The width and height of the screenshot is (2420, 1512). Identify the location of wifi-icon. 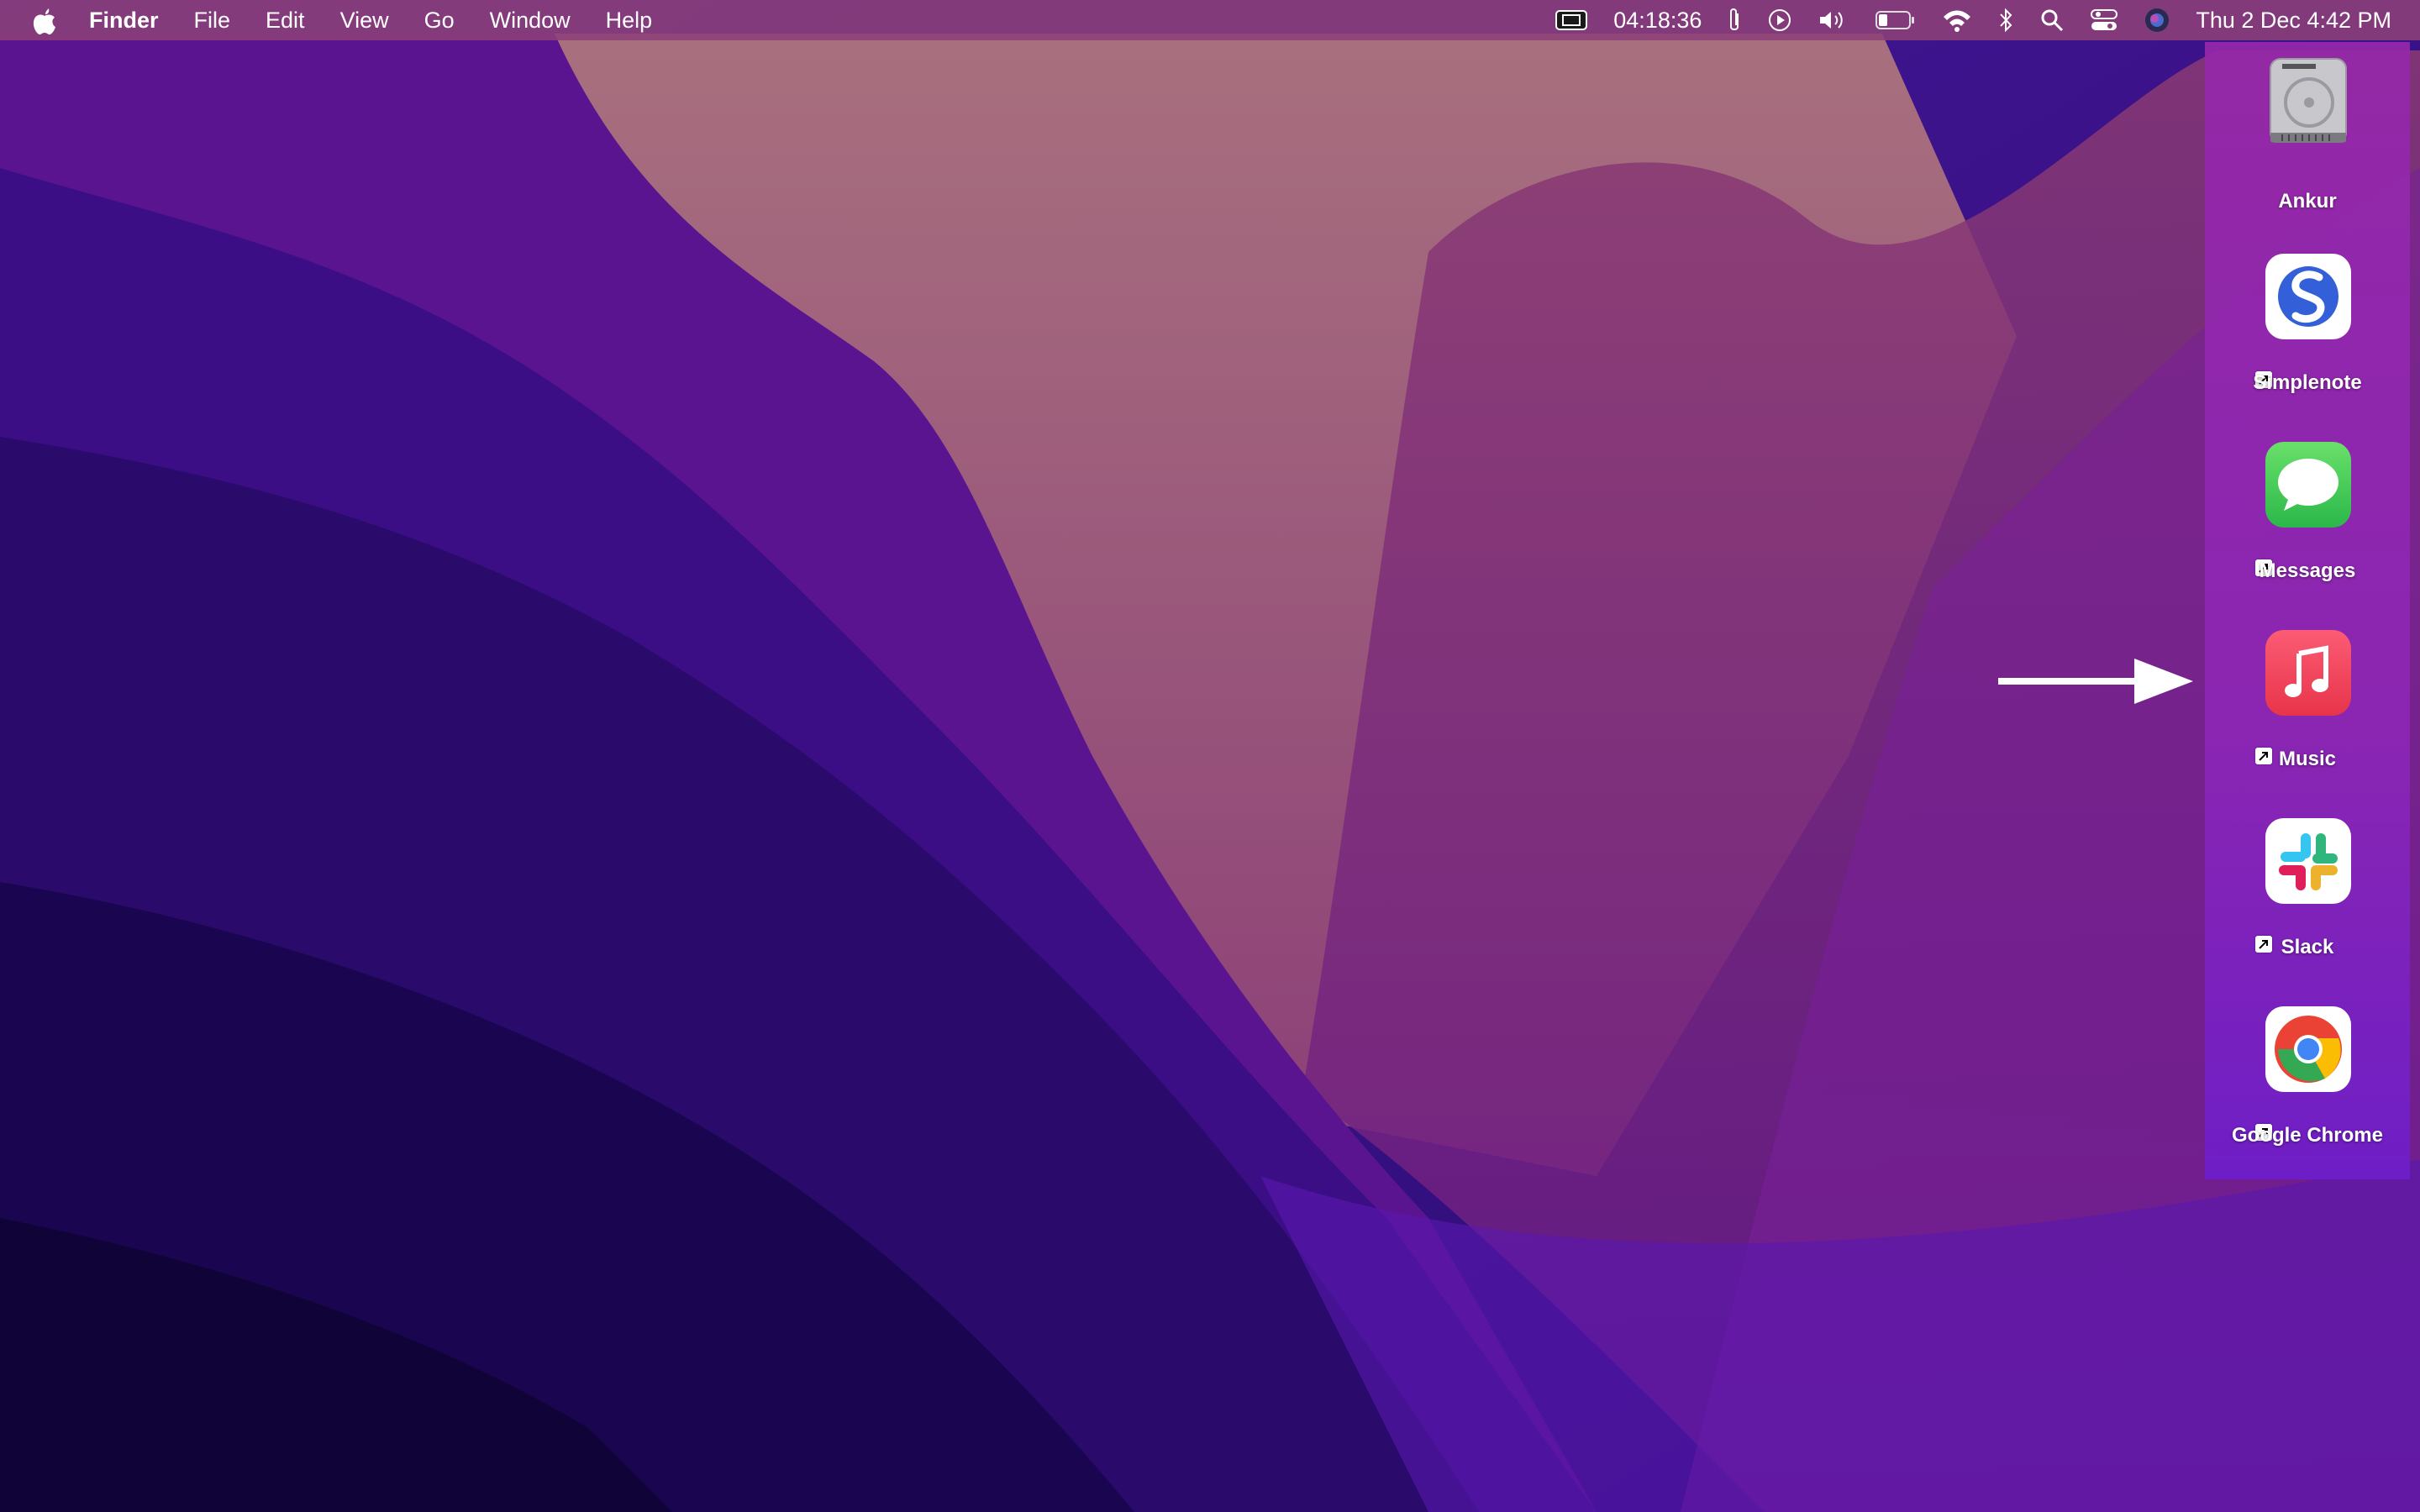
(1957, 20).